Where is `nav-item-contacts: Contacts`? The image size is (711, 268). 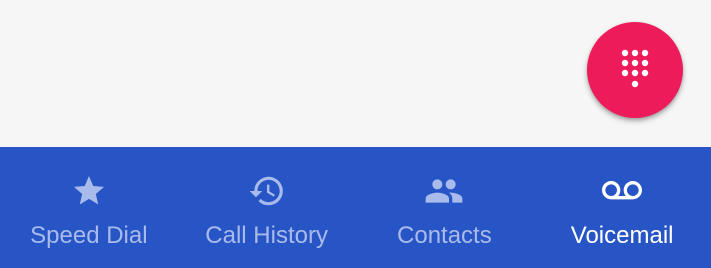 nav-item-contacts: Contacts is located at coordinates (445, 207).